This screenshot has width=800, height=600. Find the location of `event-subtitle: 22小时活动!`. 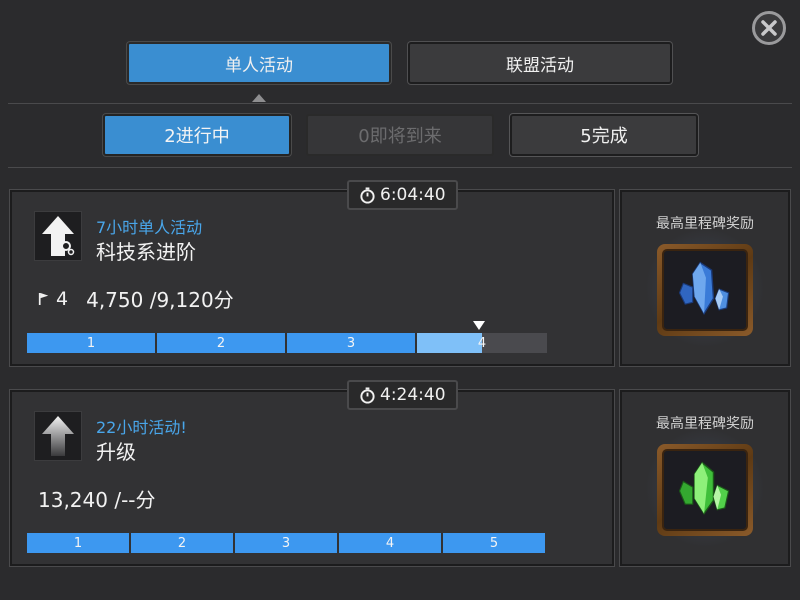

event-subtitle: 22小时活动! is located at coordinates (141, 427).